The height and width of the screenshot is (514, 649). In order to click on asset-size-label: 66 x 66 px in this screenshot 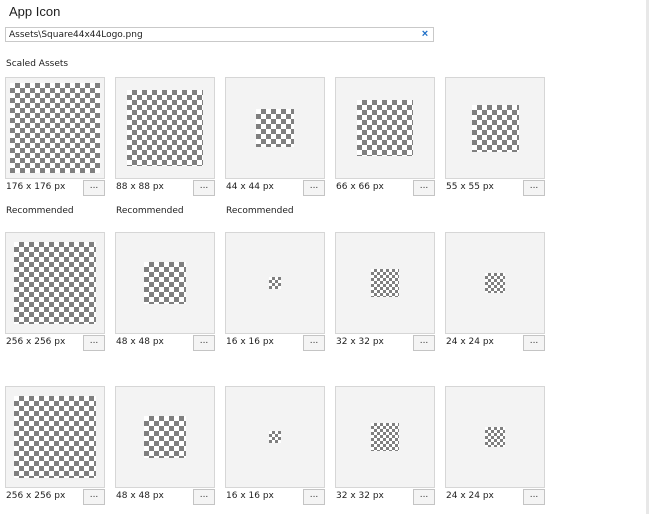, I will do `click(360, 187)`.